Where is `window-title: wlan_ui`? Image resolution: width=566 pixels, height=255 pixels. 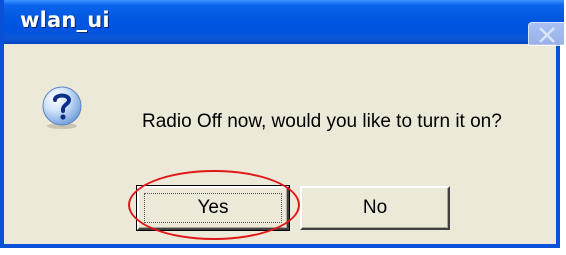
window-title: wlan_ui is located at coordinates (65, 20).